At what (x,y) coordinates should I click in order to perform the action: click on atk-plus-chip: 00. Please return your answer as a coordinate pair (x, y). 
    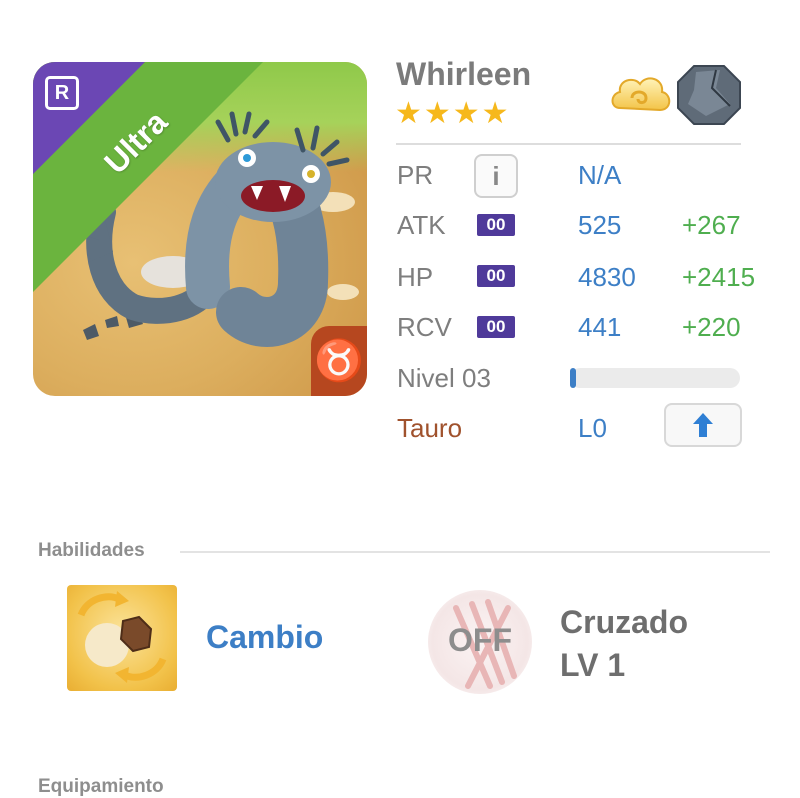
    Looking at the image, I should click on (496, 225).